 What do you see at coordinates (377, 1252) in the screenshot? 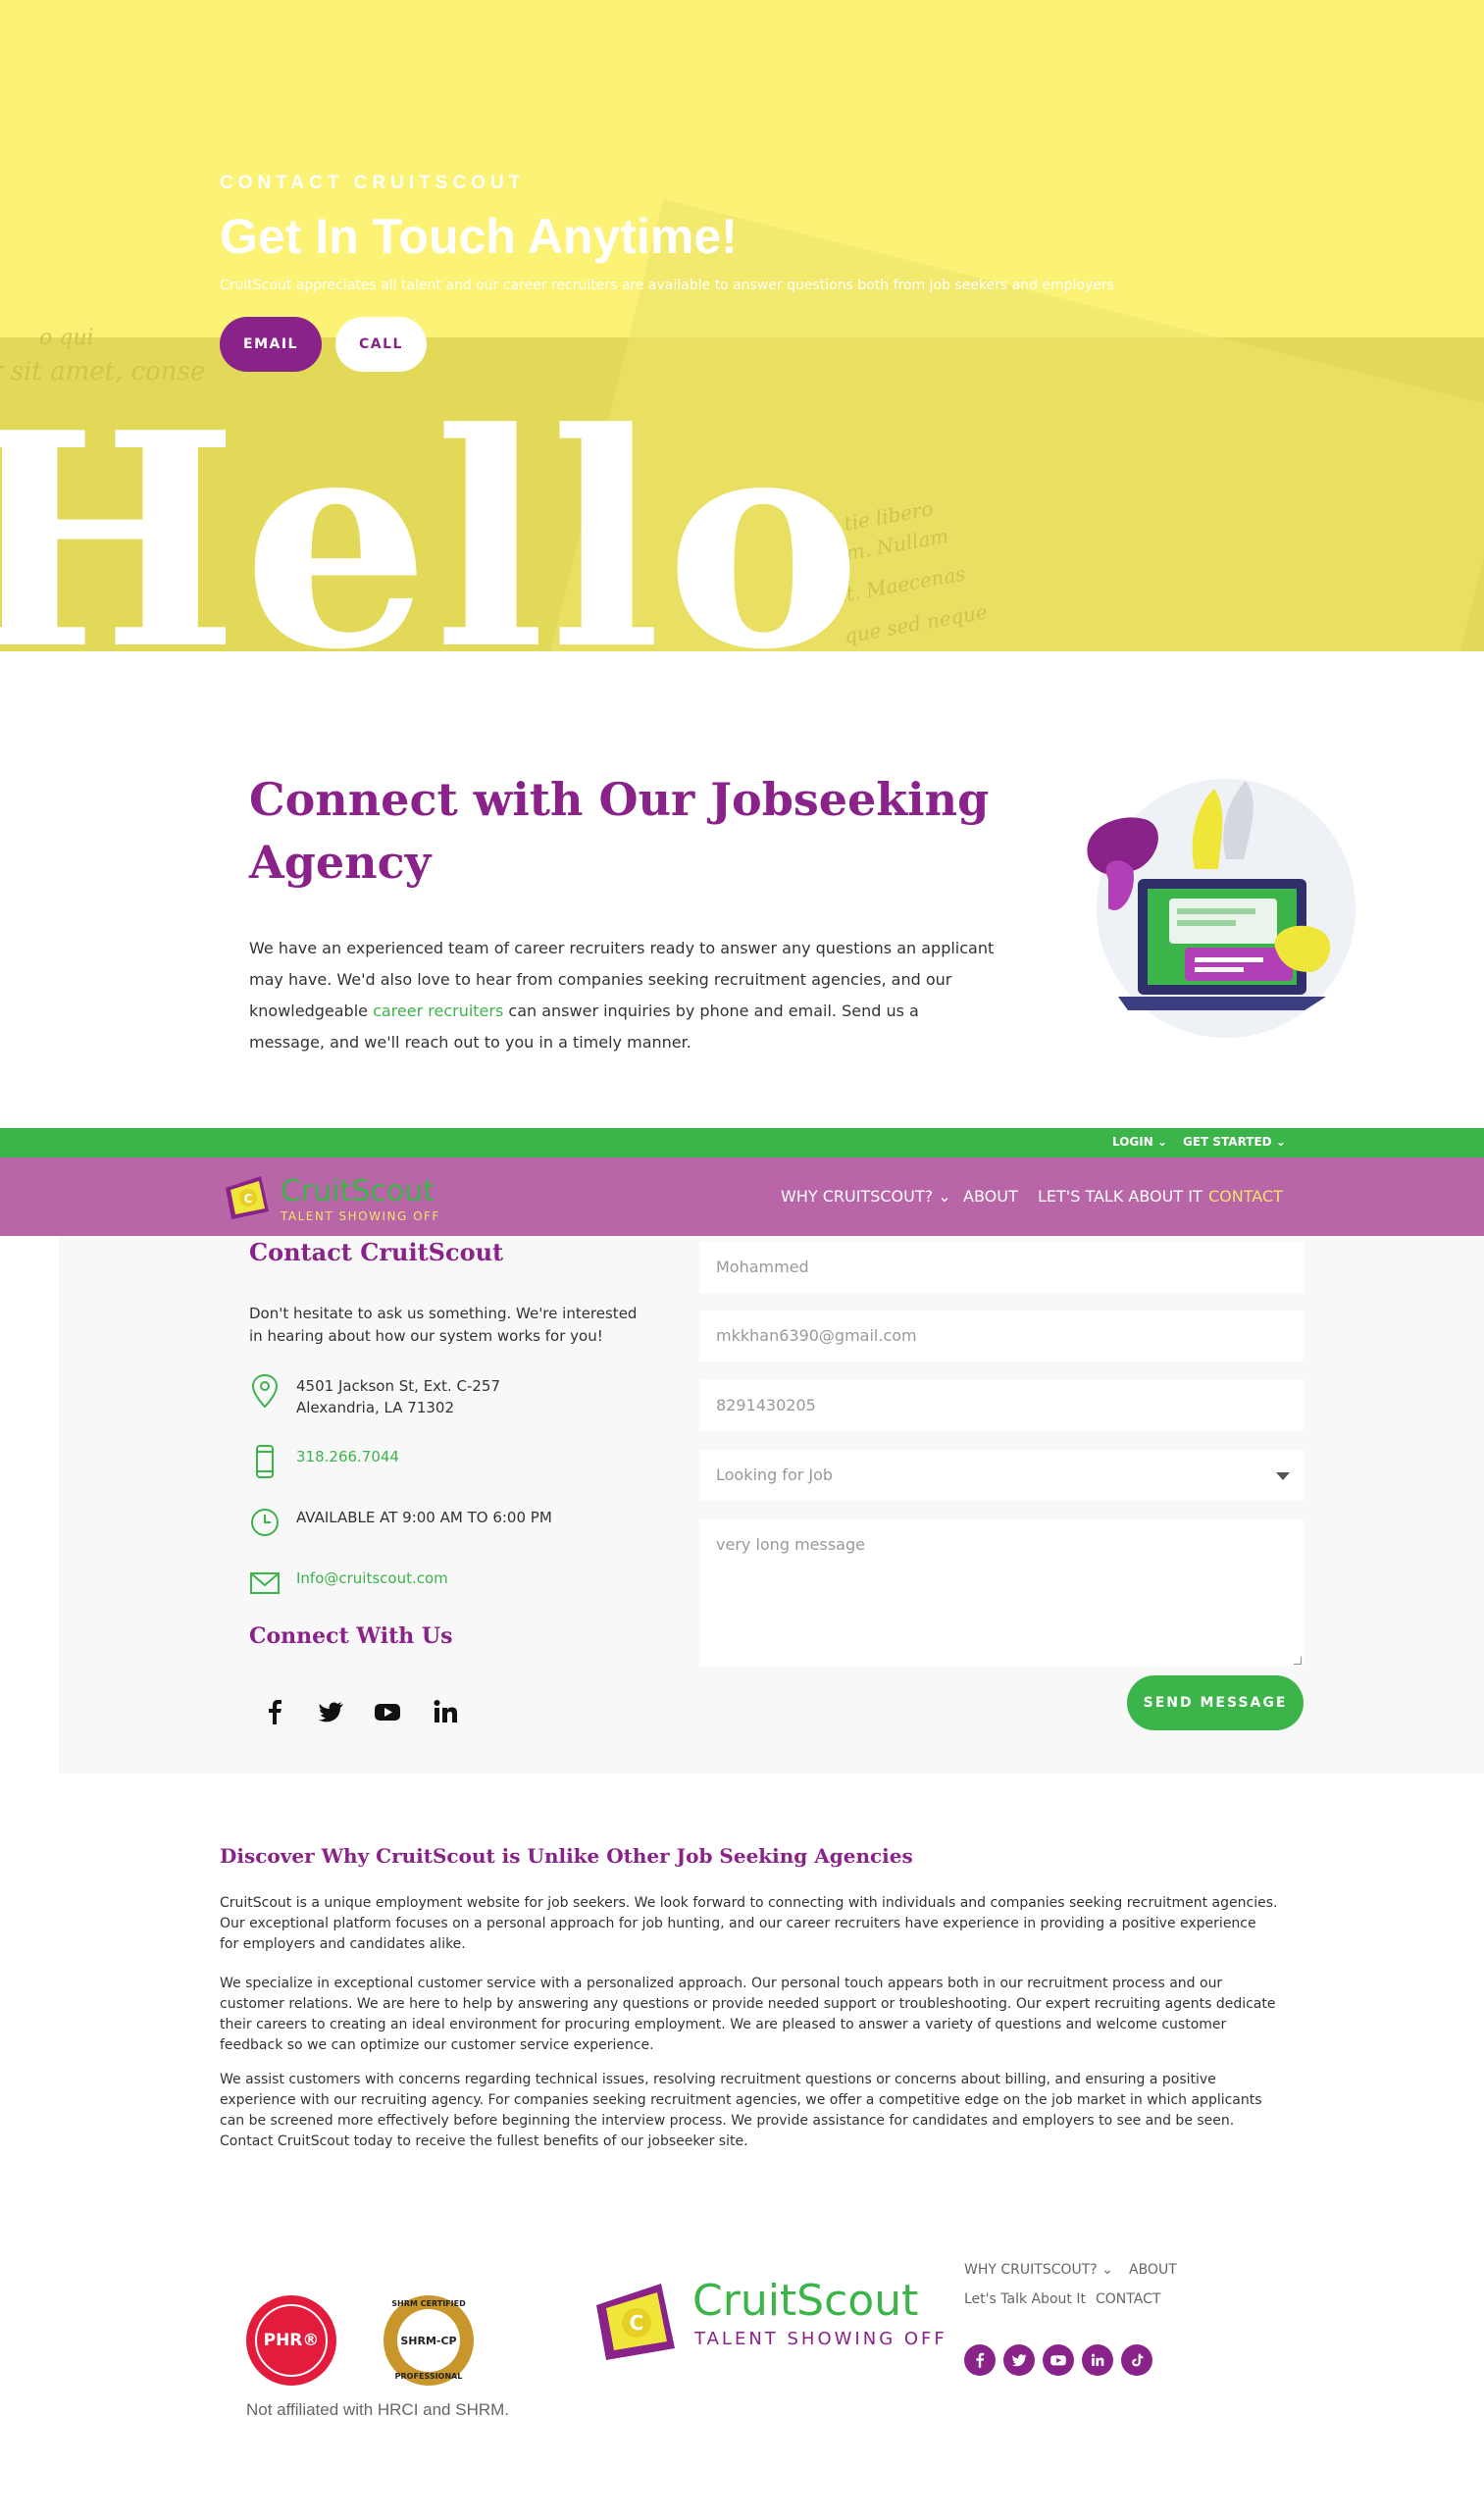
I see `contact-title: Contact CruitScout` at bounding box center [377, 1252].